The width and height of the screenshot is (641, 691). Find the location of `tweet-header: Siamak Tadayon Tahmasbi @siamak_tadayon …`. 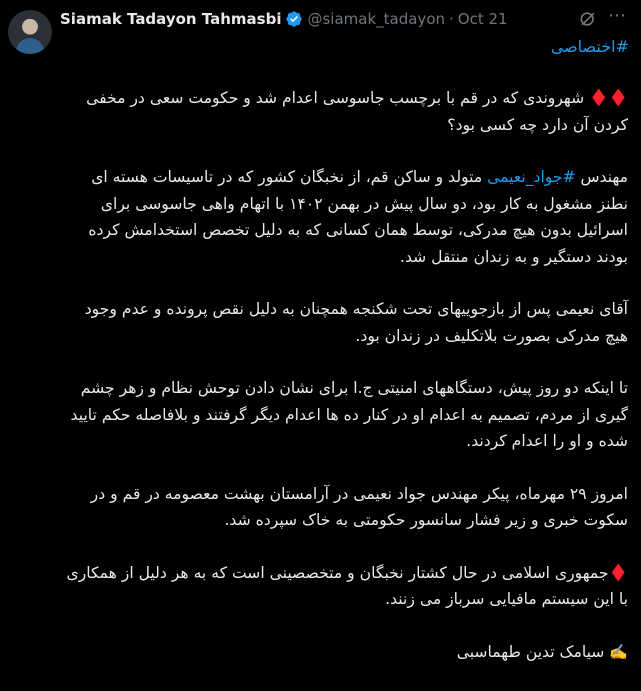

tweet-header: Siamak Tadayon Tahmasbi @siamak_tadayon … is located at coordinates (284, 19).